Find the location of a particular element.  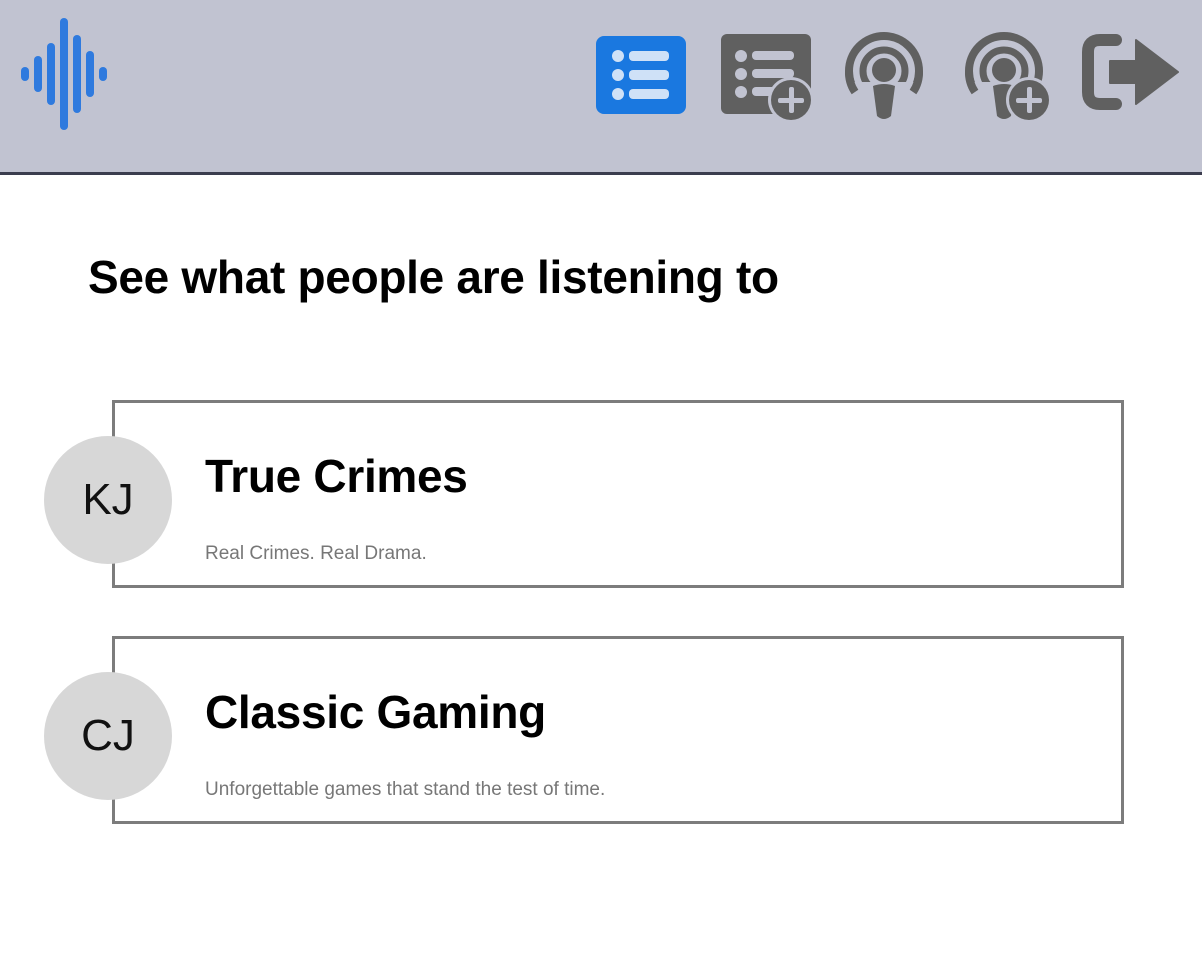

logout-icon is located at coordinates (1131, 73).